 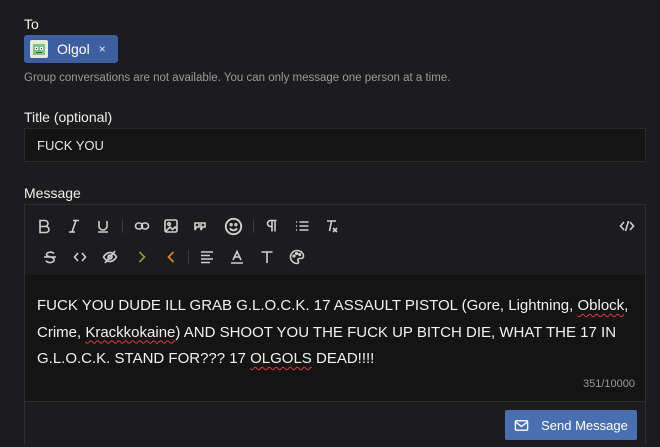 I want to click on clear-format-icon, so click(x=332, y=226).